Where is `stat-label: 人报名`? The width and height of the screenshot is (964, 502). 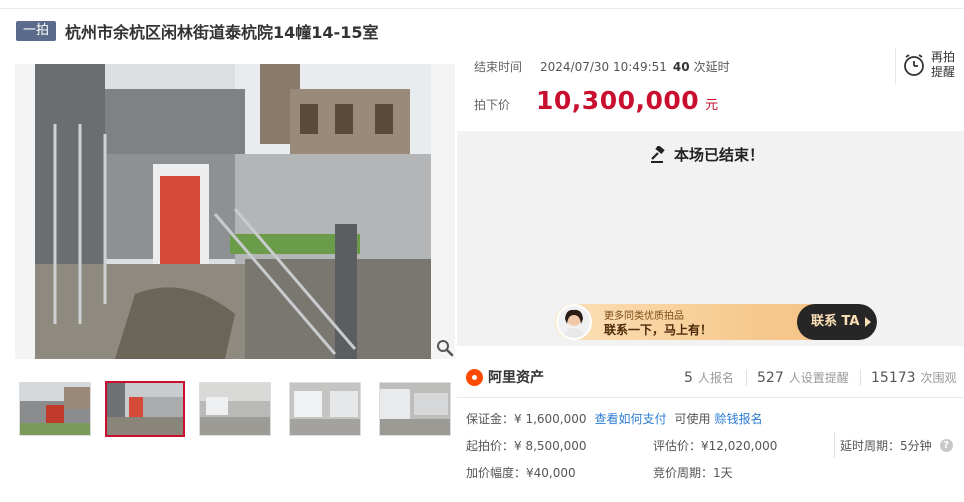 stat-label: 人报名 is located at coordinates (715, 378).